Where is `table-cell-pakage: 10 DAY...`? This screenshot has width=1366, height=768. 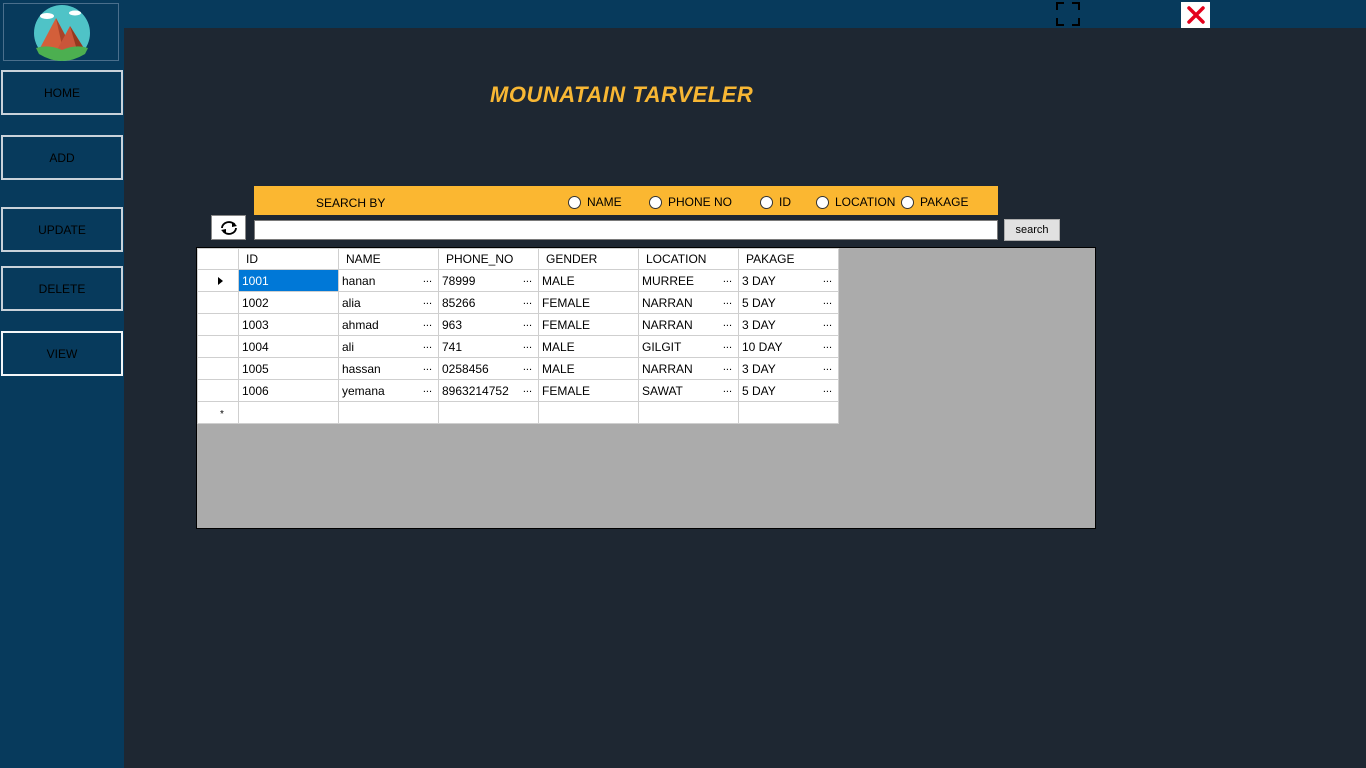 table-cell-pakage: 10 DAY... is located at coordinates (788, 346).